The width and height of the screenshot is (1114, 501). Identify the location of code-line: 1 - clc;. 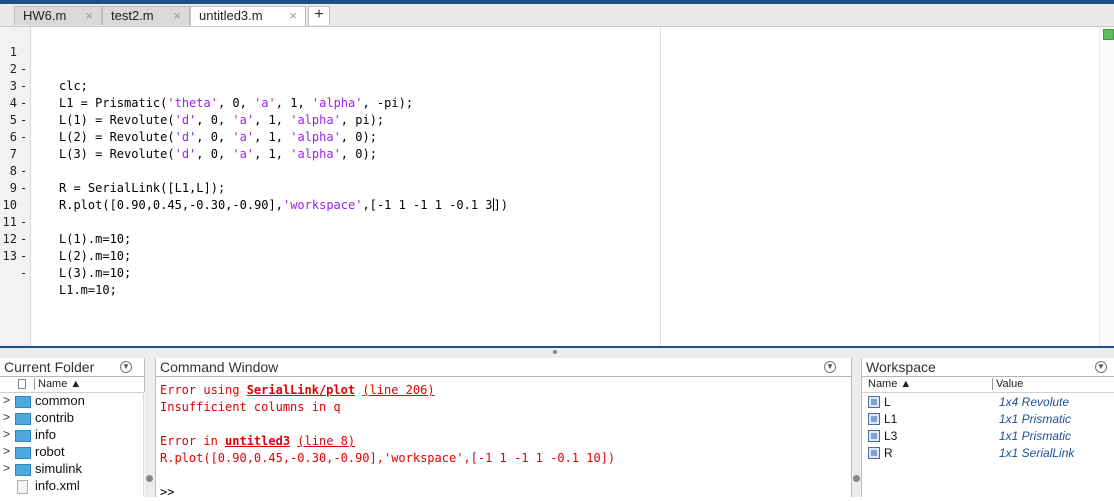
(350, 60).